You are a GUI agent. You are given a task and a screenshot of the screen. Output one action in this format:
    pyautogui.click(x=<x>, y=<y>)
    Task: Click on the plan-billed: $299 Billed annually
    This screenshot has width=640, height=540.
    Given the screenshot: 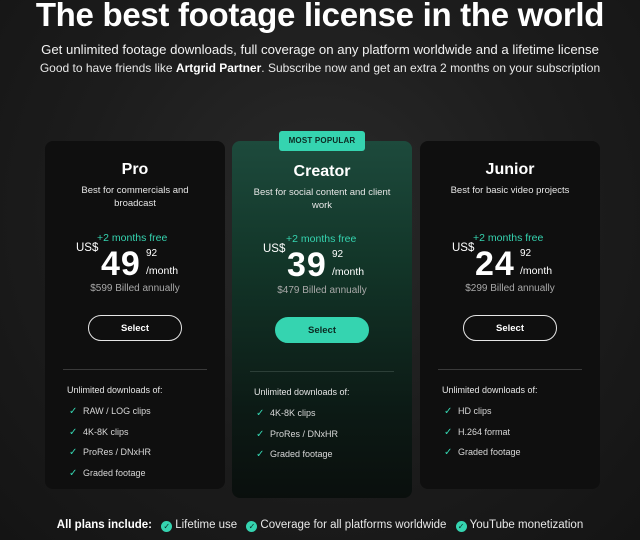 What is the action you would take?
    pyautogui.click(x=510, y=288)
    